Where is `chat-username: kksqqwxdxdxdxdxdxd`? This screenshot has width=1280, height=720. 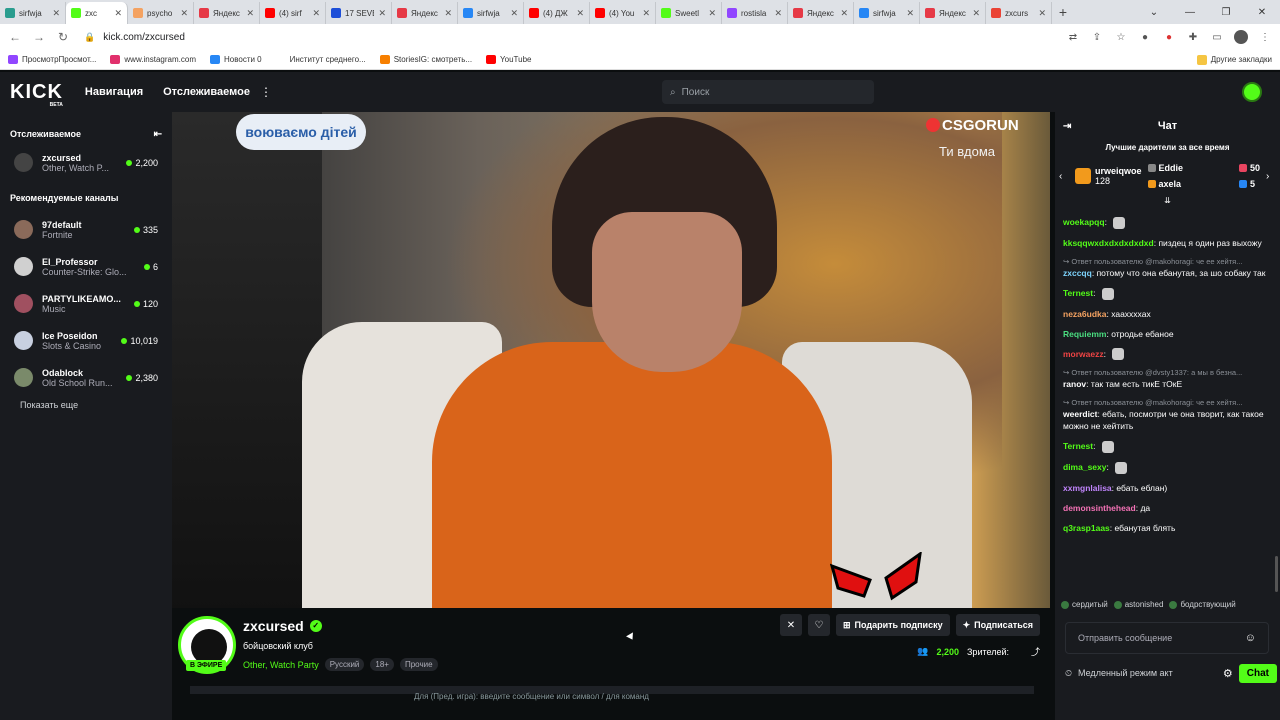
chat-username: kksqqwxdxdxdxdxdxd is located at coordinates (1108, 243).